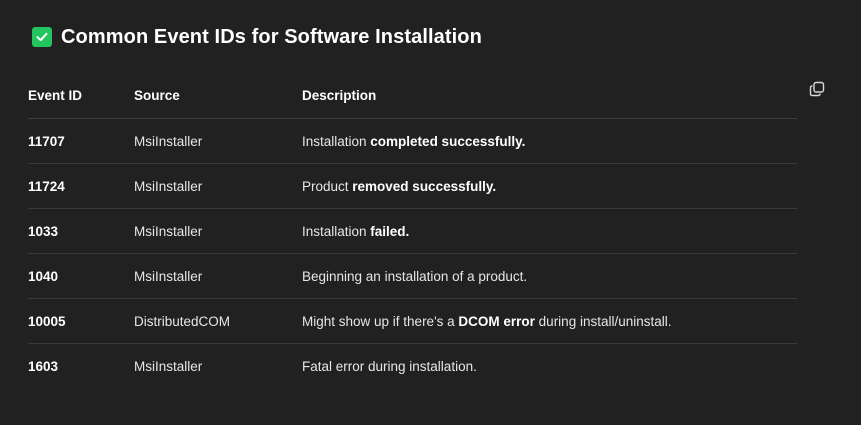  I want to click on copy-icon, so click(817, 89).